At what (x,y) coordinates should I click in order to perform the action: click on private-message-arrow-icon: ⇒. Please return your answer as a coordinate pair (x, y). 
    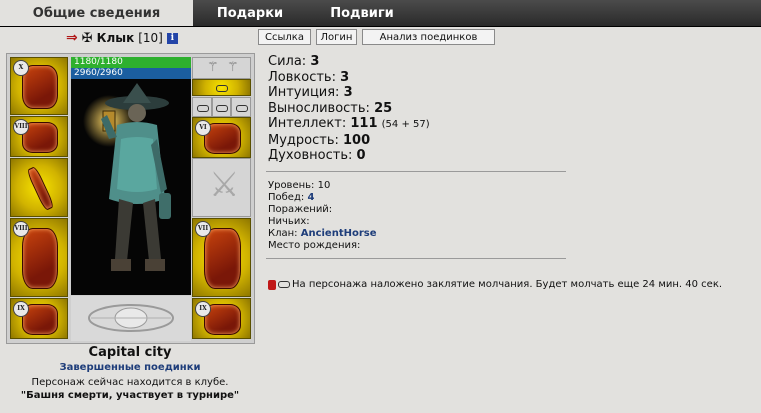
    Looking at the image, I should click on (72, 38).